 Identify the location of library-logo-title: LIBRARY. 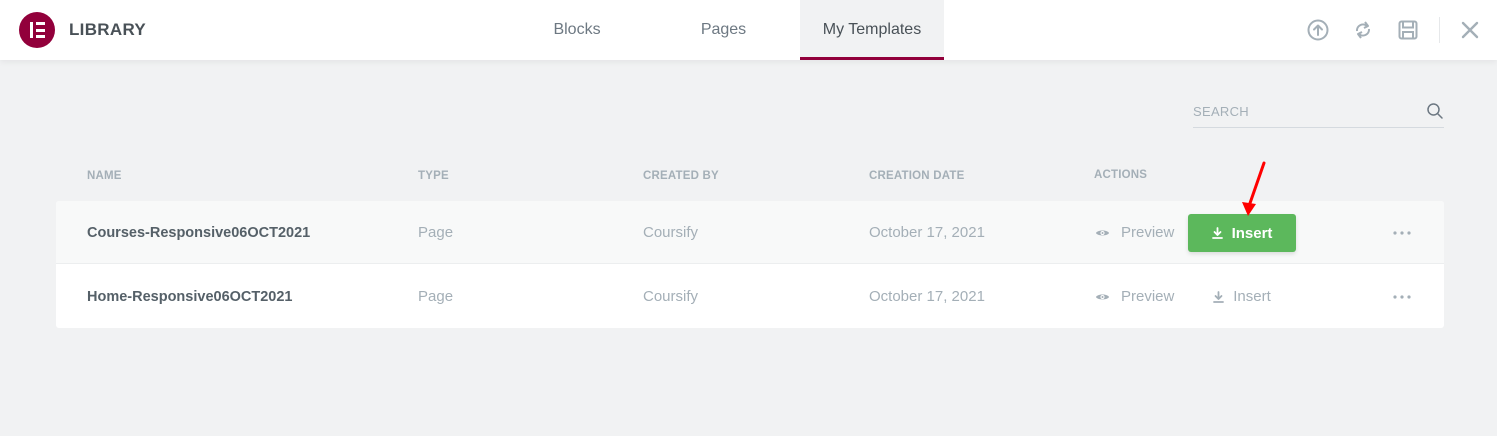
(82, 30).